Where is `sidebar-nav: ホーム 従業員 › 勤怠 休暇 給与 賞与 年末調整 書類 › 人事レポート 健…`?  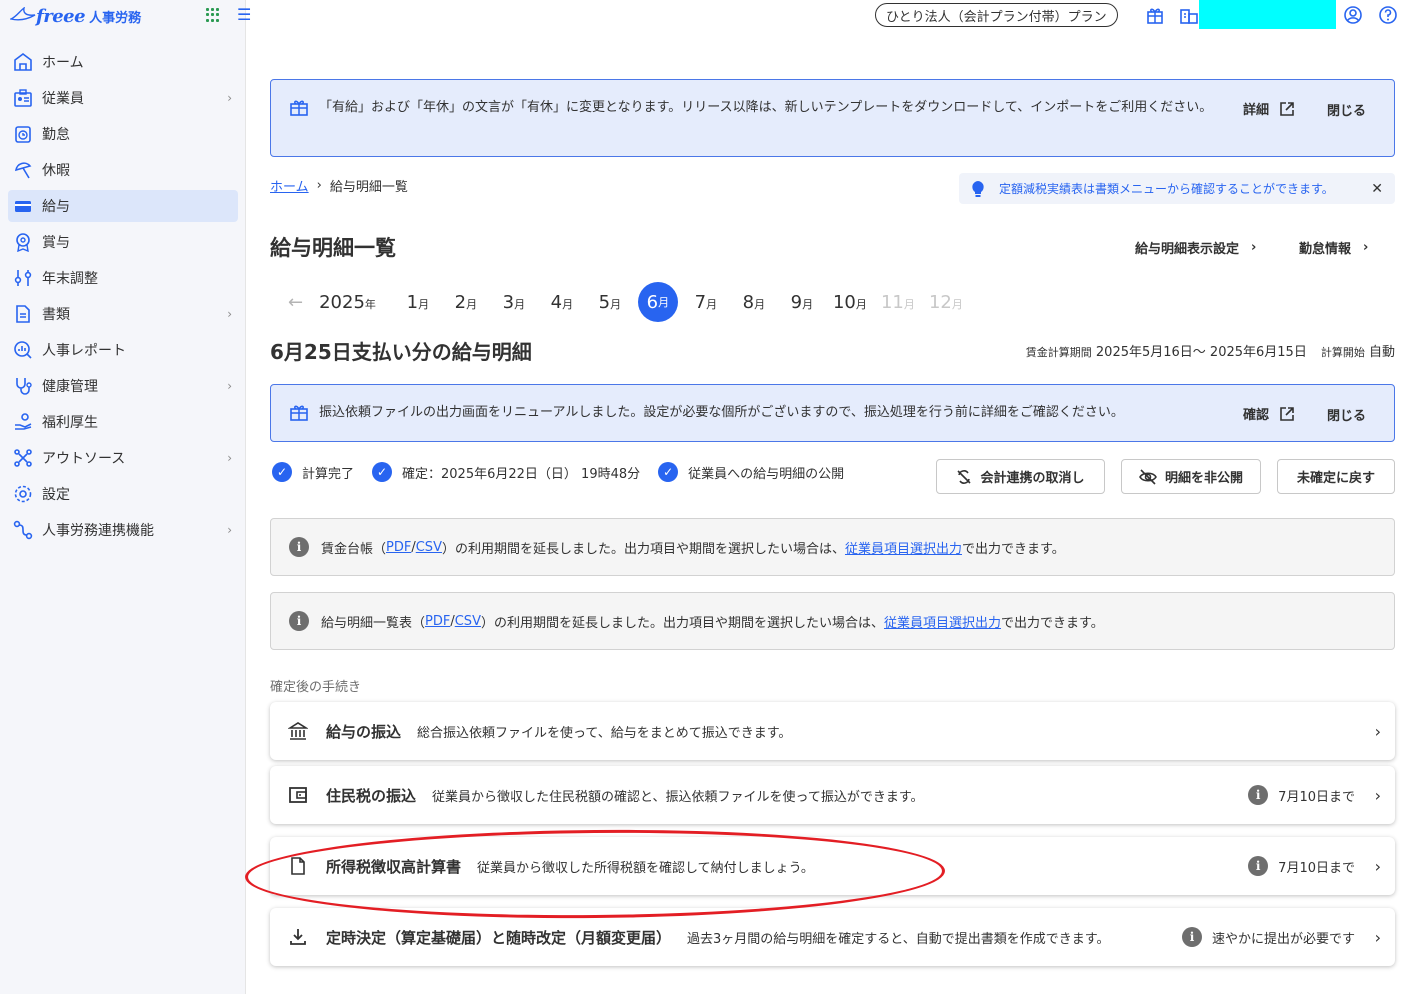 sidebar-nav: ホーム 従業員 › 勤怠 休暇 給与 賞与 年末調整 書類 › 人事レポート 健… is located at coordinates (123, 298).